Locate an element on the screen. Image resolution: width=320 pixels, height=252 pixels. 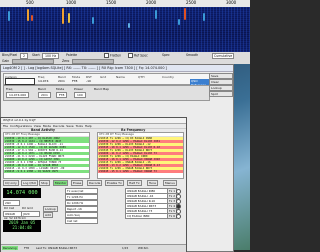
tune-button: Tune is located at coordinates (153, 183).